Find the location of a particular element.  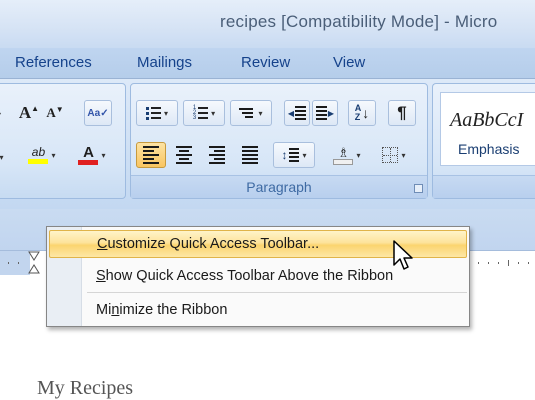

font-color-icon: A is located at coordinates (88, 155).